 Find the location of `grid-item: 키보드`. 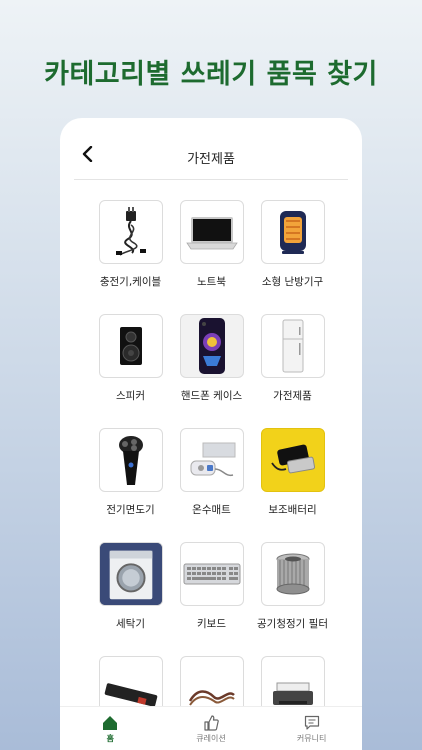

grid-item: 키보드 is located at coordinates (211, 599).